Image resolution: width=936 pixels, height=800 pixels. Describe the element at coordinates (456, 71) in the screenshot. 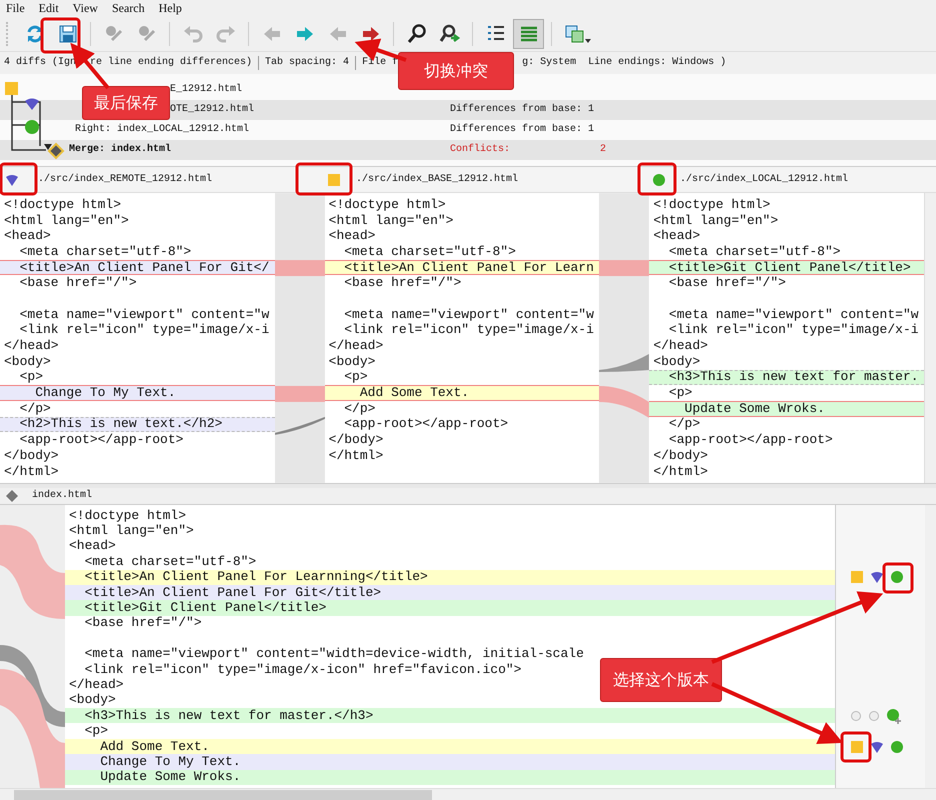

I see `callout-label: 切换冲突` at that location.